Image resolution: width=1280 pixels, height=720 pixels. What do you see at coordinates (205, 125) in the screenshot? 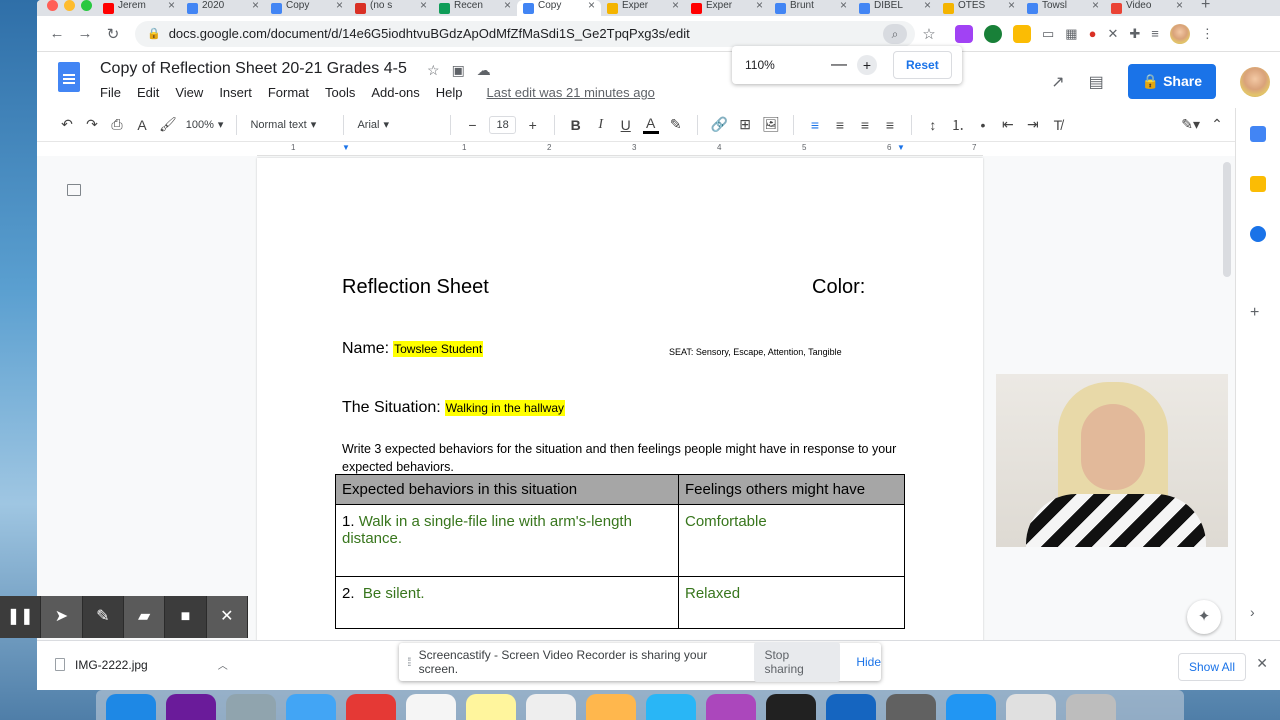
I see `zoom-select: 100% ▾` at bounding box center [205, 125].